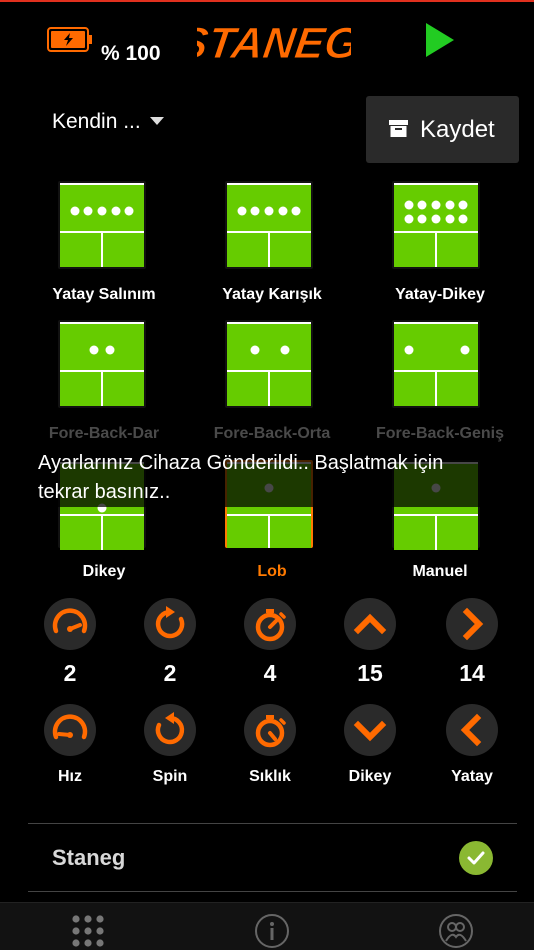 Image resolution: width=534 pixels, height=950 pixels. I want to click on vertical-increase-button, so click(370, 624).